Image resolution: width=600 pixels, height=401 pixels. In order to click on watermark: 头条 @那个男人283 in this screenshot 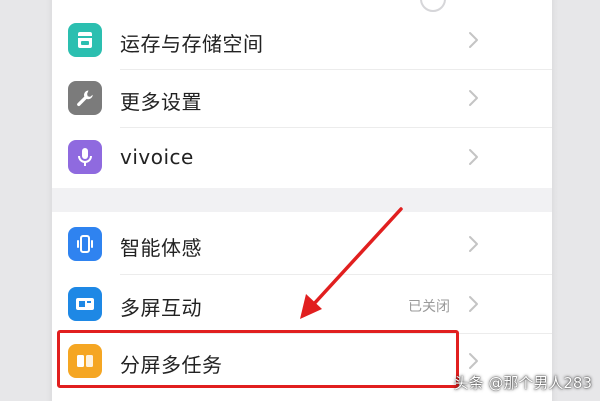, I will do `click(522, 383)`.